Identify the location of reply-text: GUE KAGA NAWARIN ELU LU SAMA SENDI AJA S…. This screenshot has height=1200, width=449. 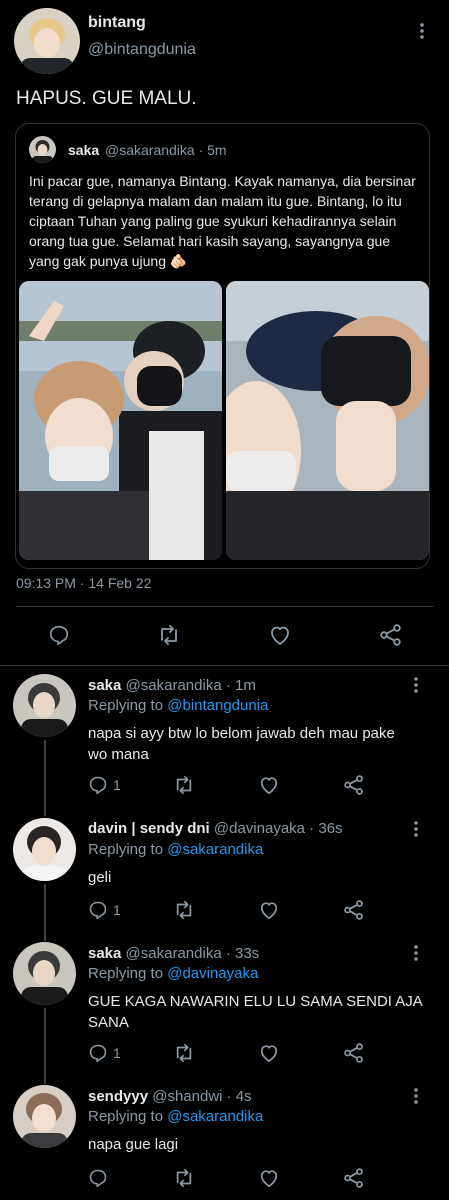
(255, 1012).